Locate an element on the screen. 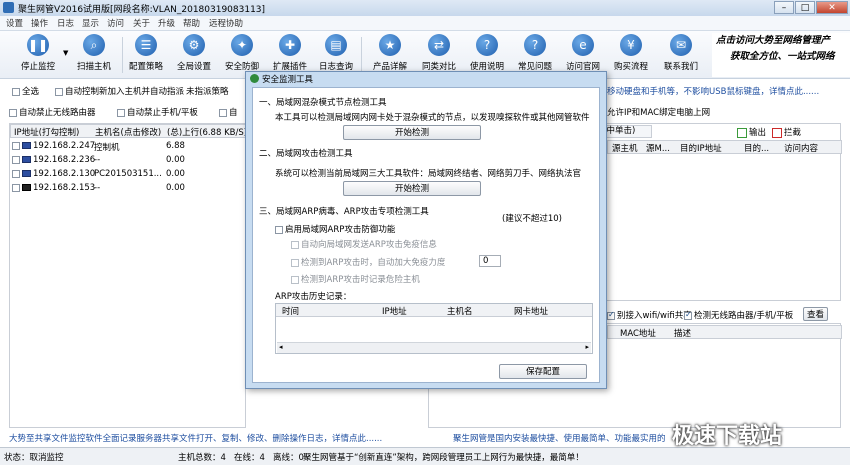  contact-button: ✉ 联系我们 is located at coordinates (681, 55).